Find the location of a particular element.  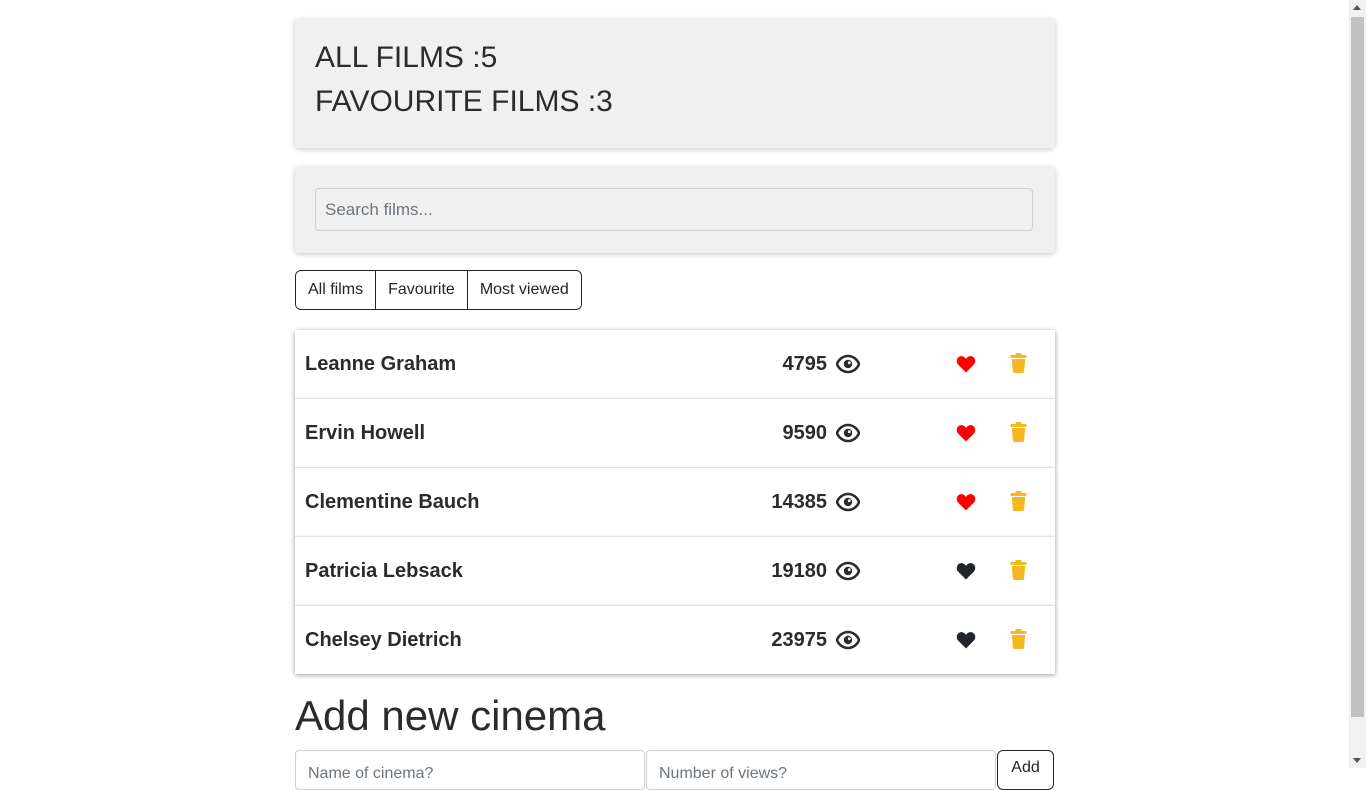

favourite-films-count: FAVOURITE FILMS :3 is located at coordinates (464, 101).